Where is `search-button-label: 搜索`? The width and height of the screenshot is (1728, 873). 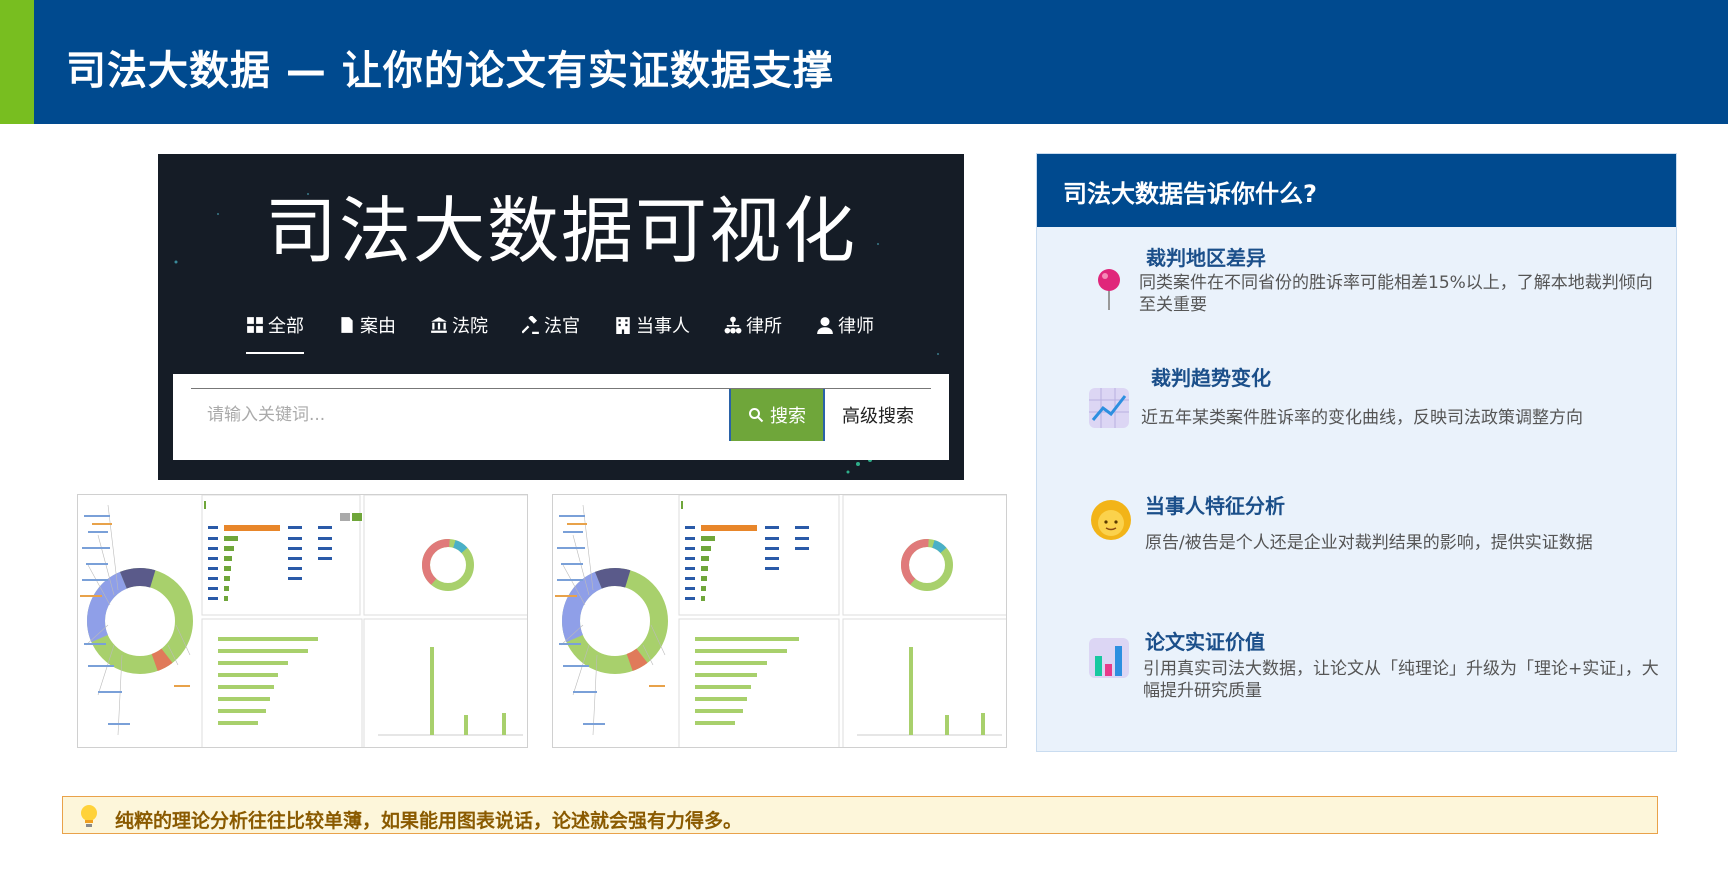 search-button-label: 搜索 is located at coordinates (788, 416).